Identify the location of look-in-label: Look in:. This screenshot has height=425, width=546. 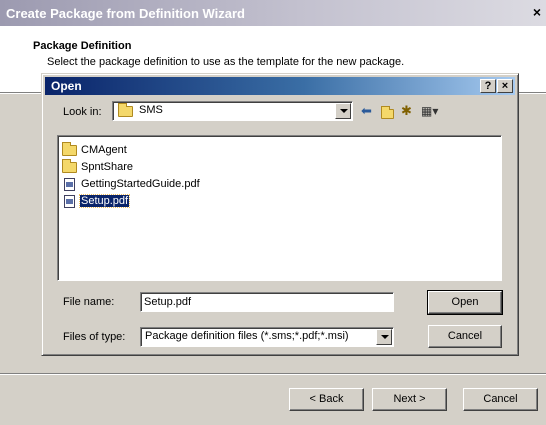
(82, 112).